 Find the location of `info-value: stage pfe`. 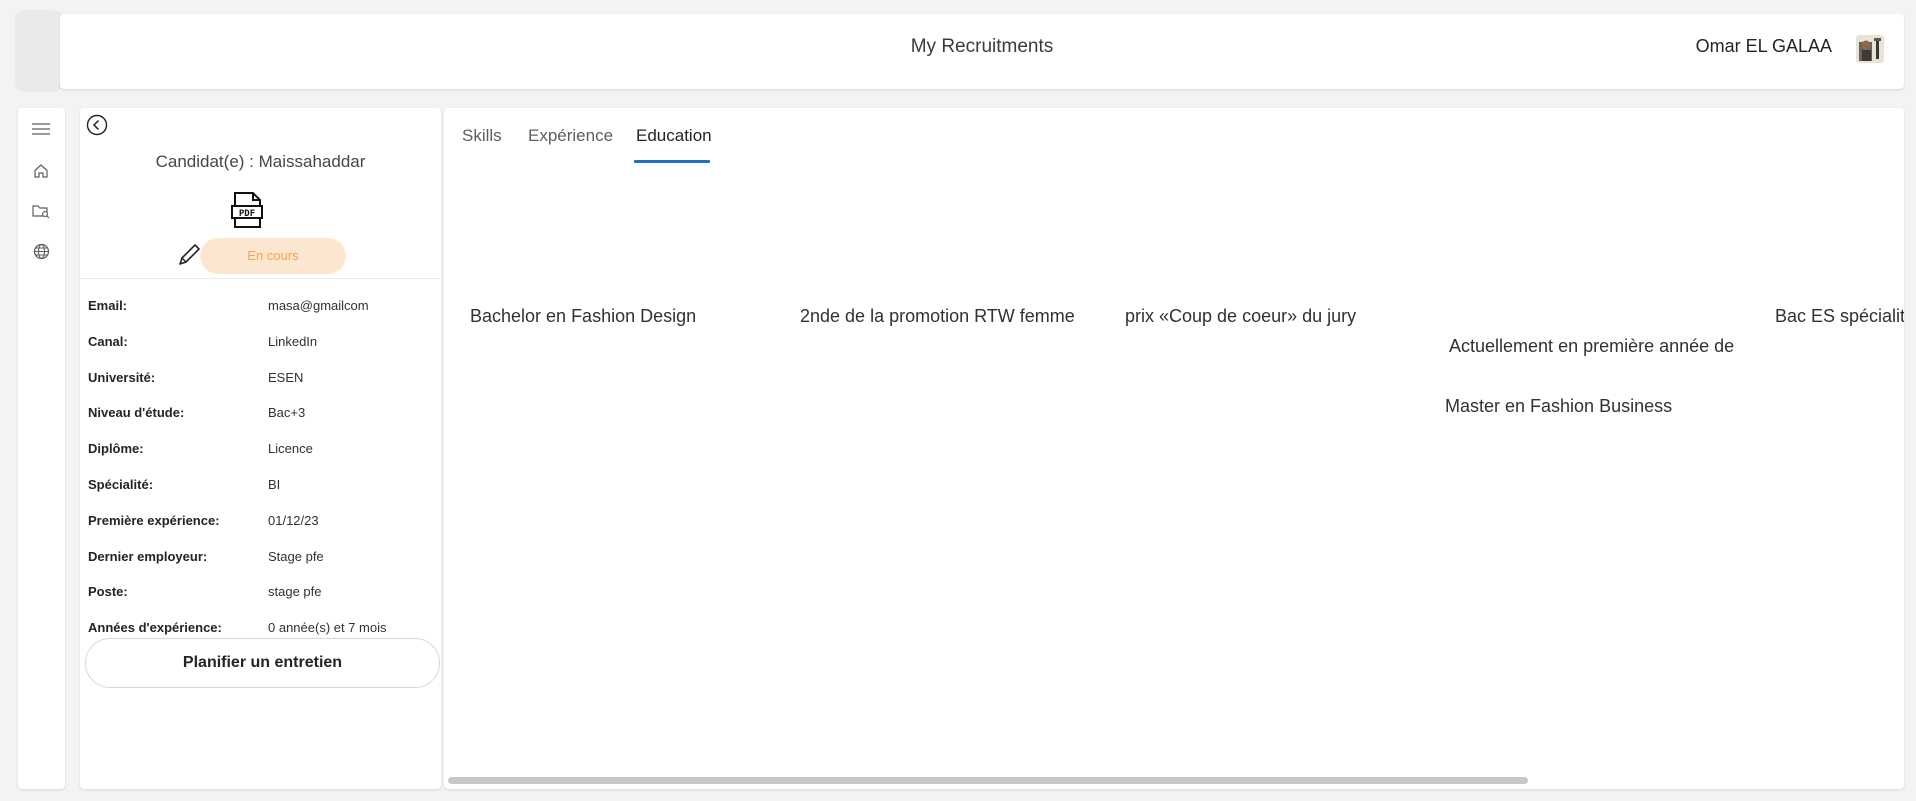

info-value: stage pfe is located at coordinates (295, 592).